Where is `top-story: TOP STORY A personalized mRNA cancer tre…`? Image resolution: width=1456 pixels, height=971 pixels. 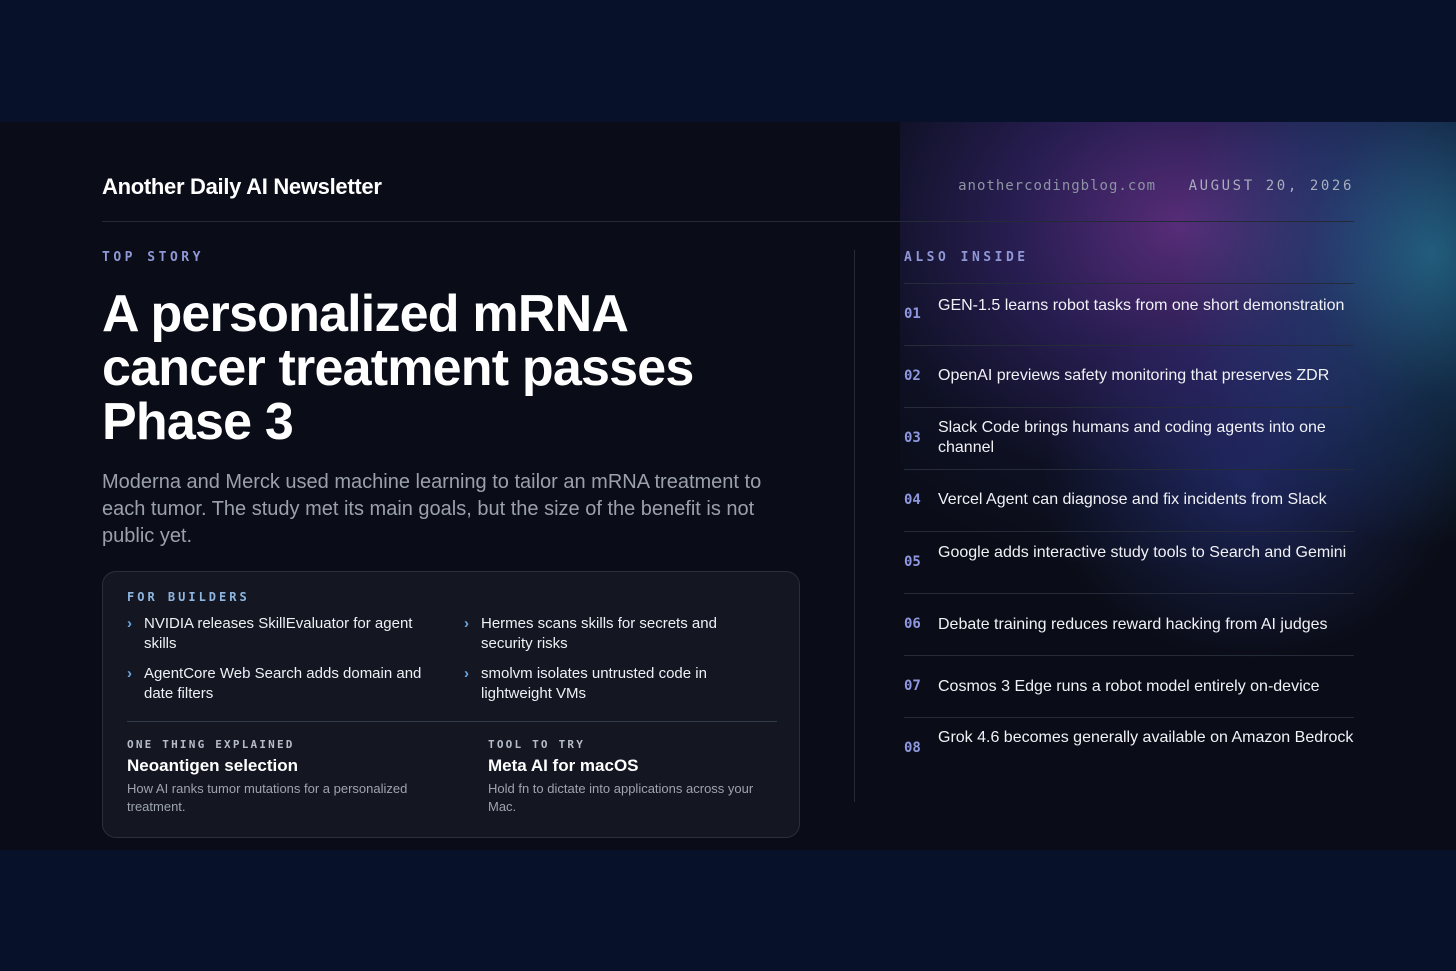
top-story: TOP STORY A personalized mRNA cancer tre… is located at coordinates (452, 400).